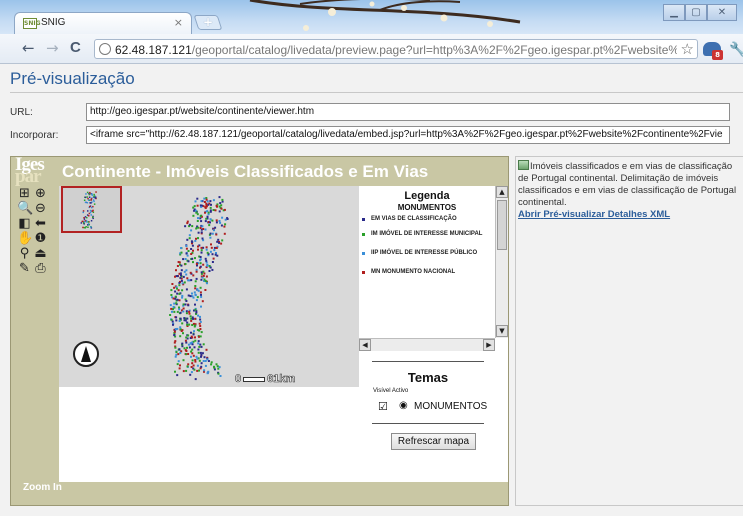  I want to click on reload-icon: C, so click(75, 47).